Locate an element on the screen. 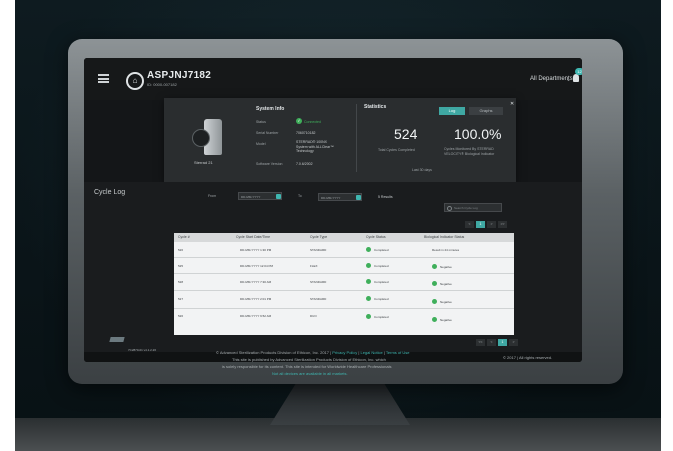 The height and width of the screenshot is (451, 673). device-subtitle: ID: 0000-007182 is located at coordinates (162, 84).